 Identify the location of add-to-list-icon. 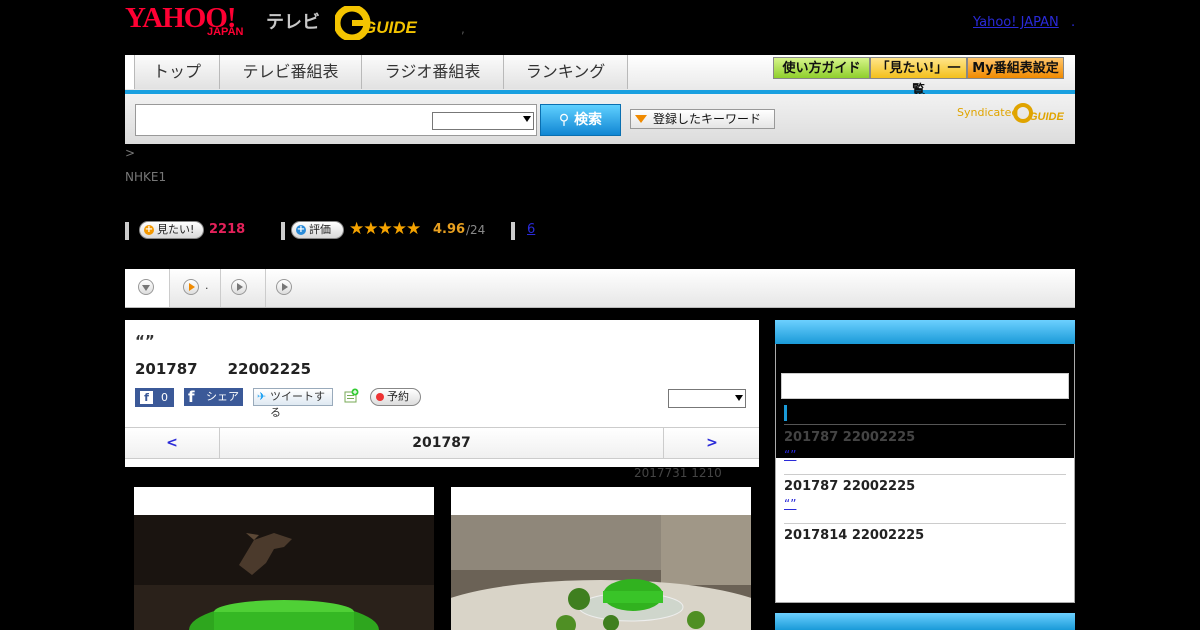
(351, 395).